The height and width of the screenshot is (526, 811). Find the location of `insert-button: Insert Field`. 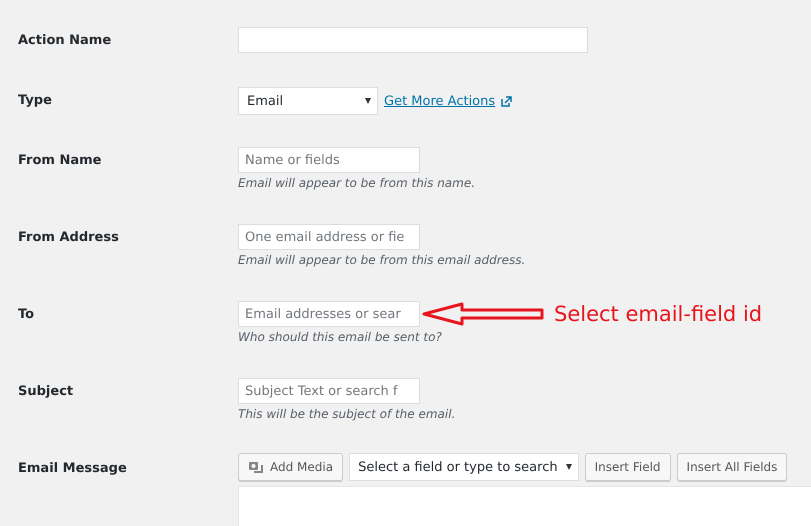

insert-button: Insert Field is located at coordinates (627, 467).